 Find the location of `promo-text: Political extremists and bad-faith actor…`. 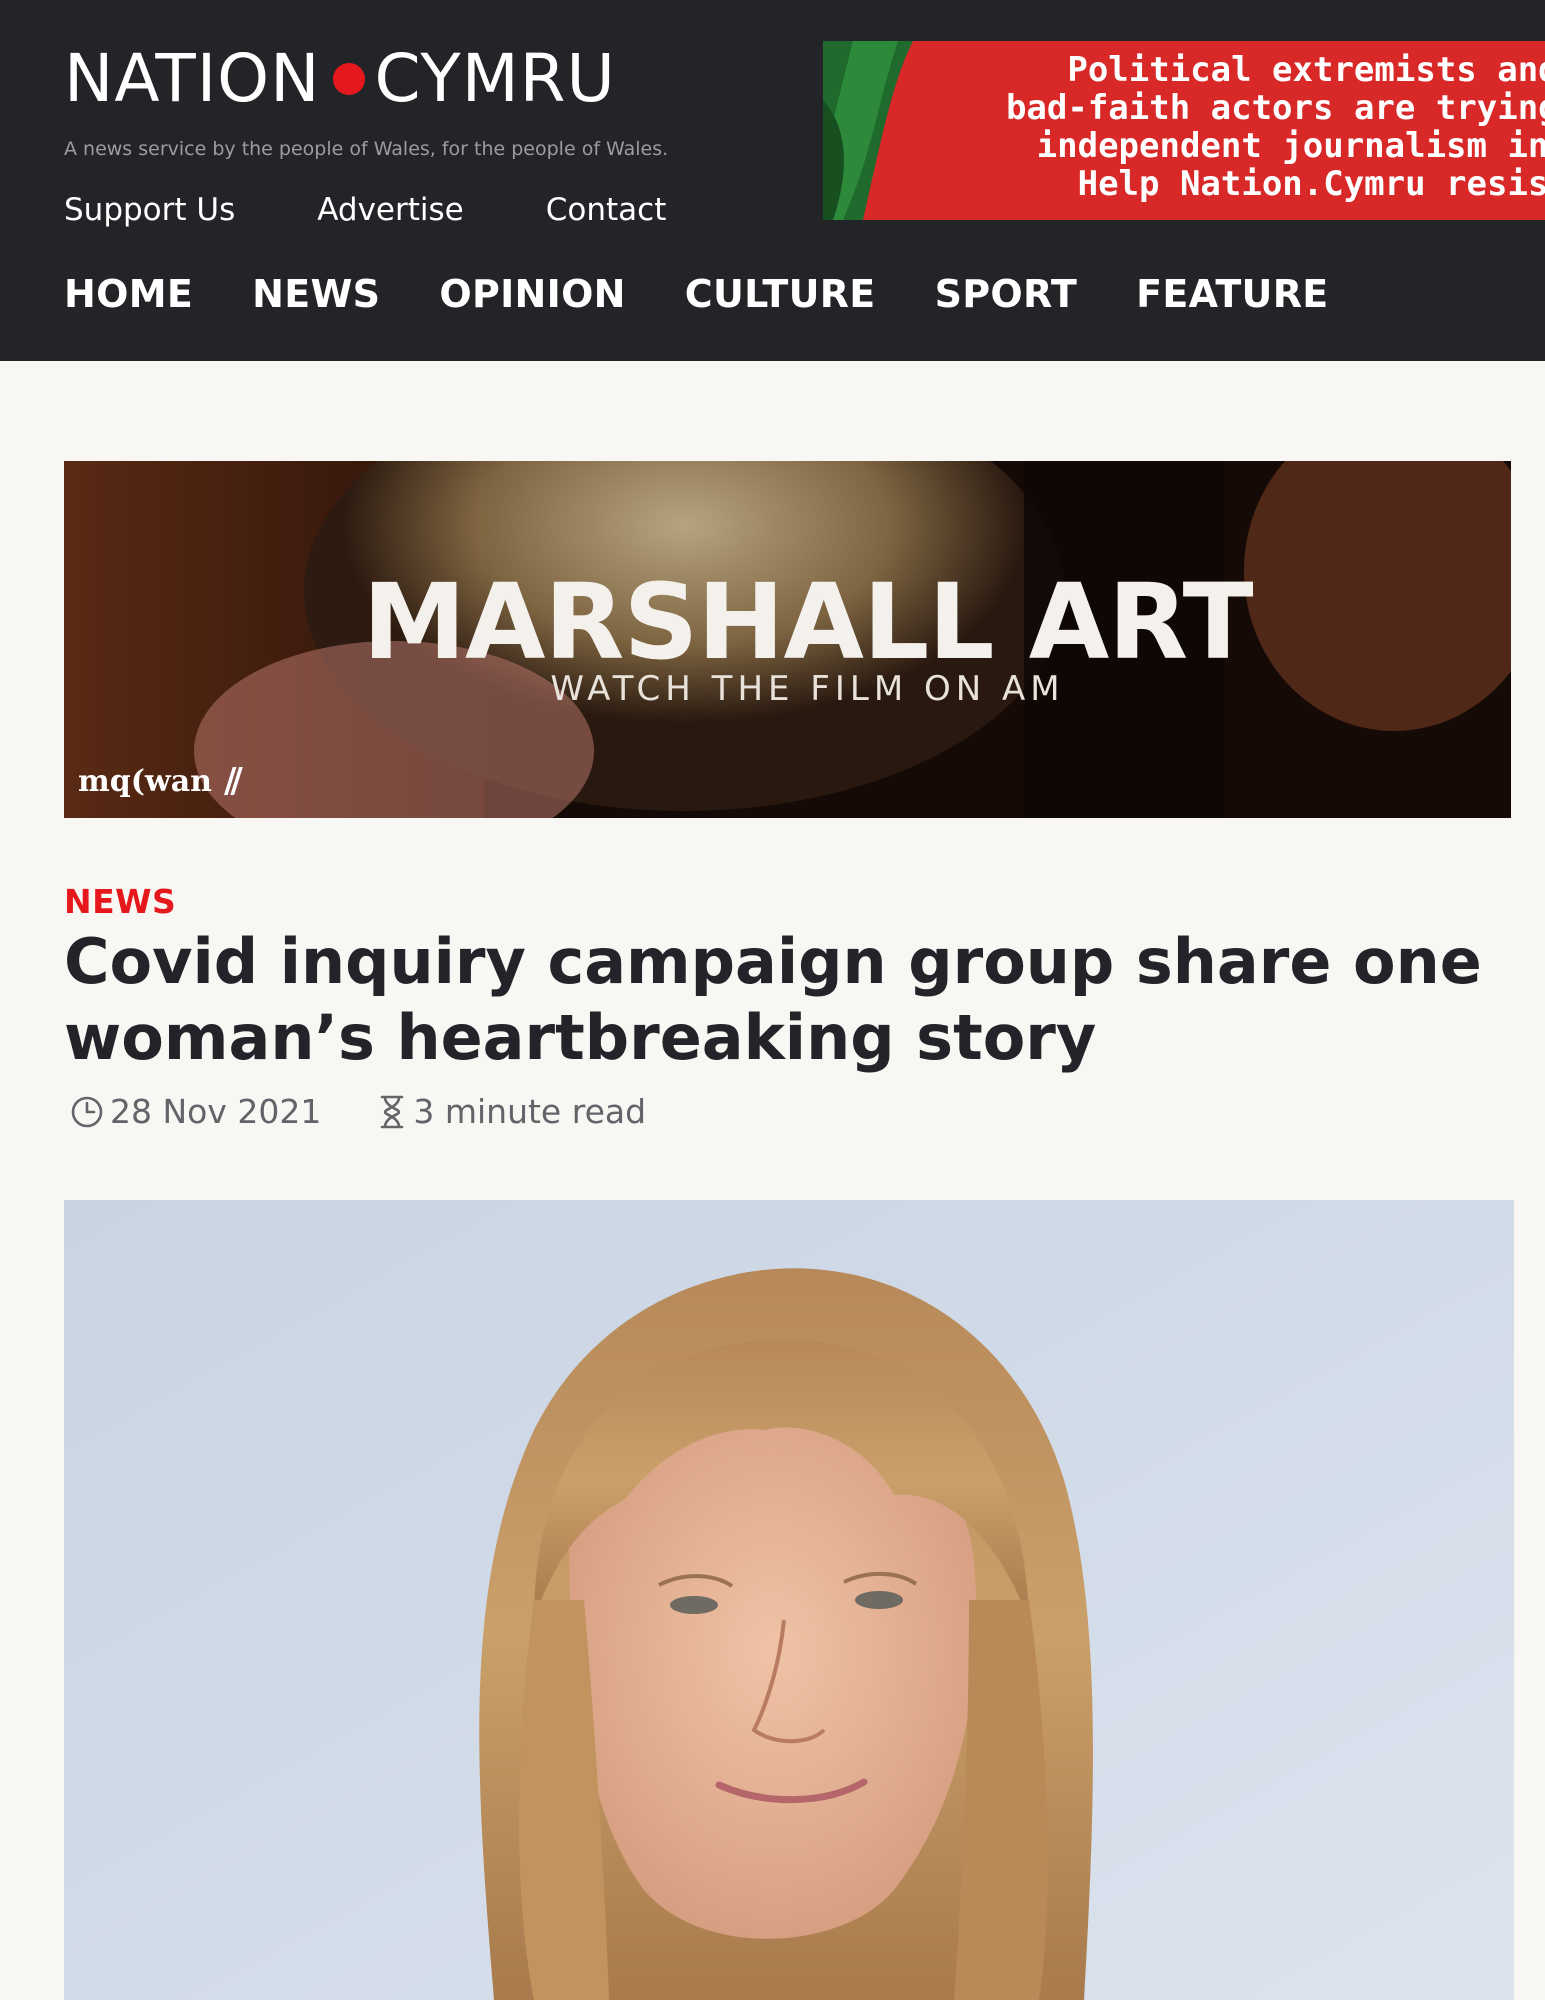

promo-text: Political extremists and bad-faith actor… is located at coordinates (1204, 127).